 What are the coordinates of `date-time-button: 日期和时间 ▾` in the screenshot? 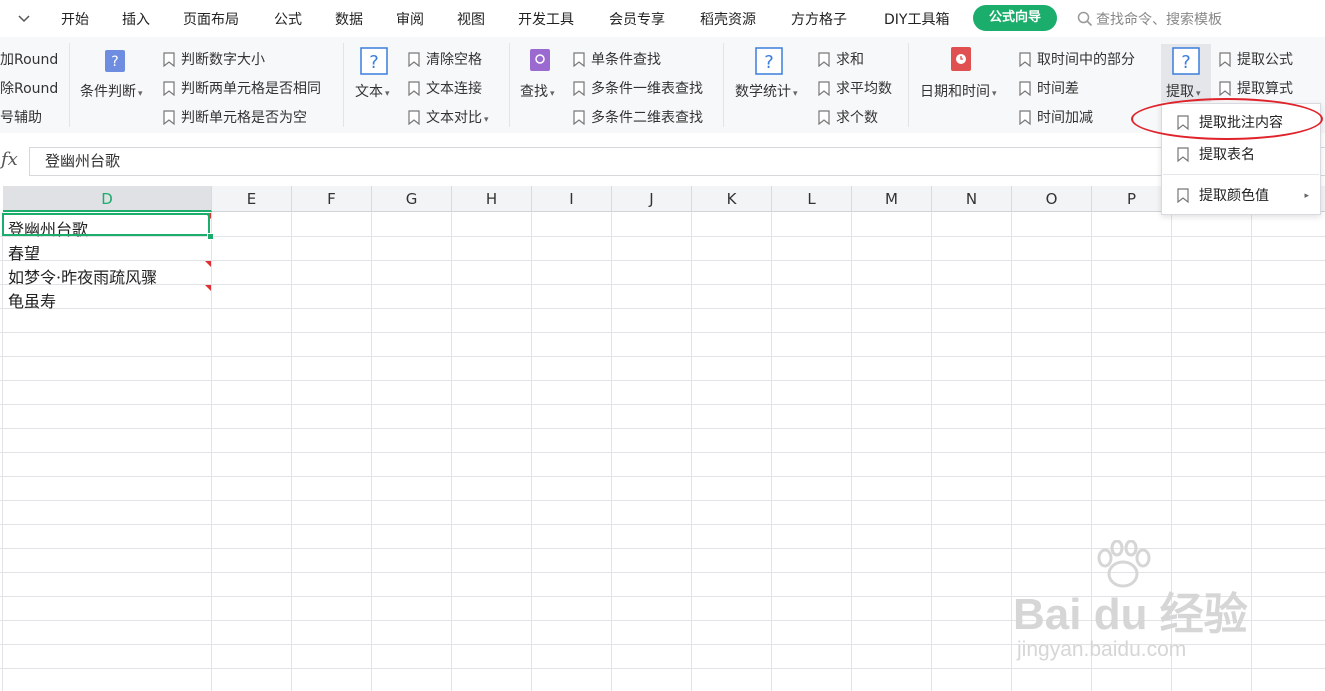 It's located at (958, 91).